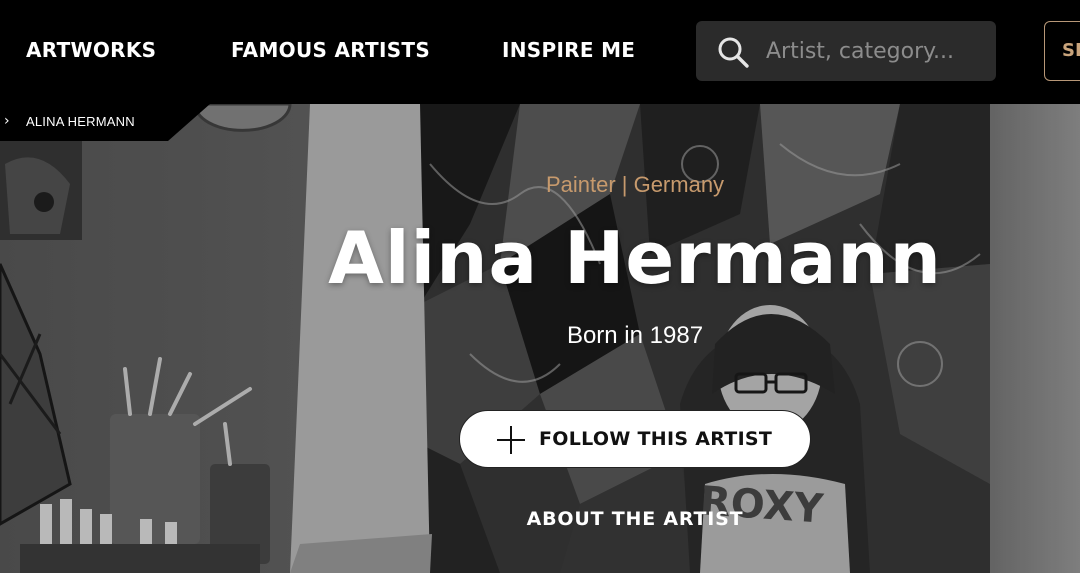  Describe the element at coordinates (635, 184) in the screenshot. I see `artist-subtitle: Painter | Germany` at that location.